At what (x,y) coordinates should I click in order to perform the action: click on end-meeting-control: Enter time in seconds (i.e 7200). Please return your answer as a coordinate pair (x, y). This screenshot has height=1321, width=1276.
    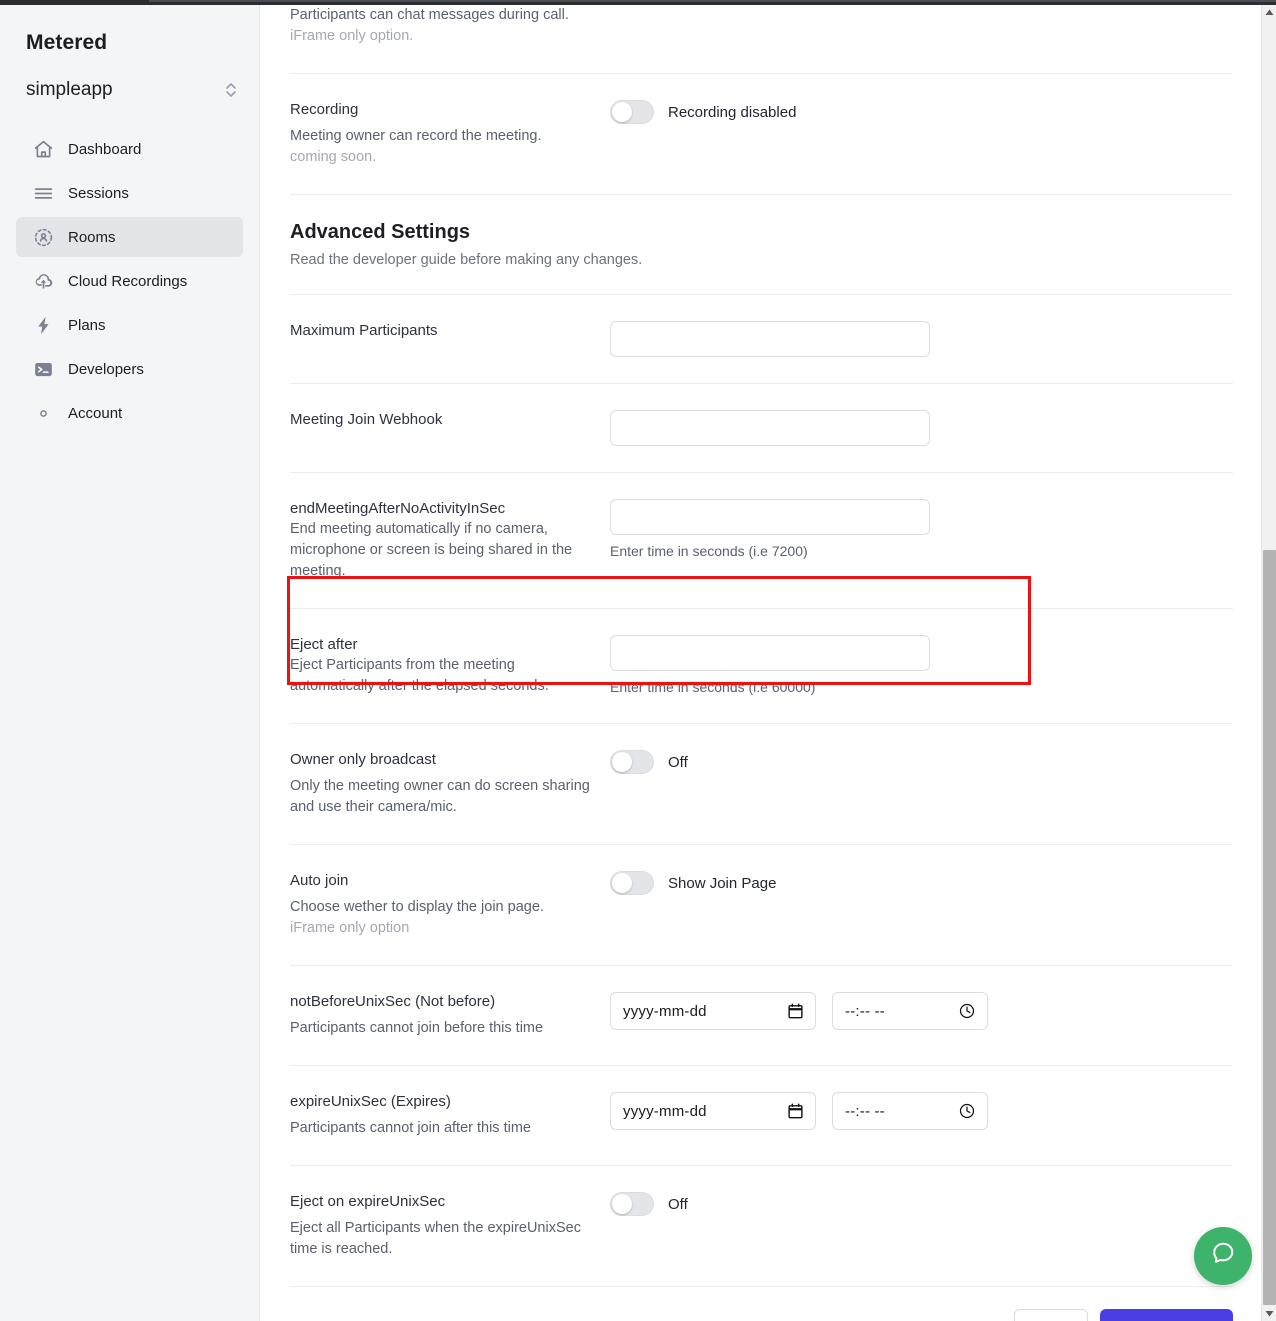
    Looking at the image, I should click on (921, 529).